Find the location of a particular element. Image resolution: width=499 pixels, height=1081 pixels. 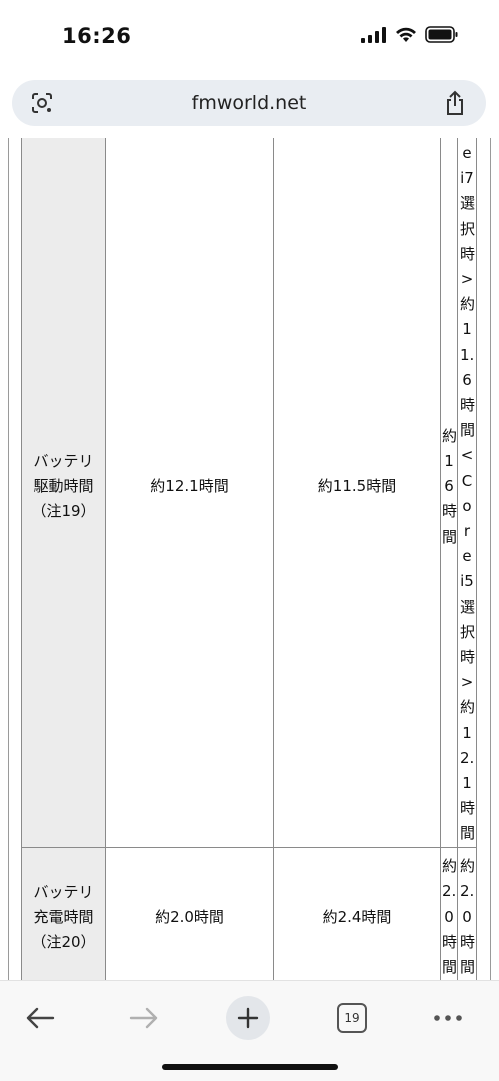

status-time: 16:26 is located at coordinates (97, 36).